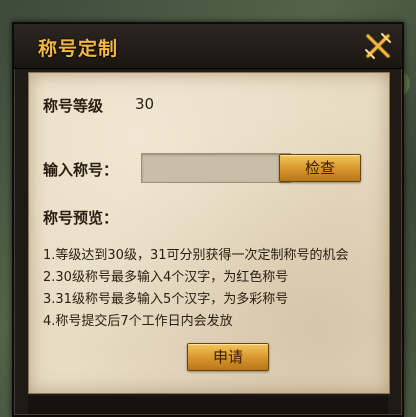 Image resolution: width=416 pixels, height=417 pixels. What do you see at coordinates (81, 170) in the screenshot?
I see `title-input-label: 输入称号：` at bounding box center [81, 170].